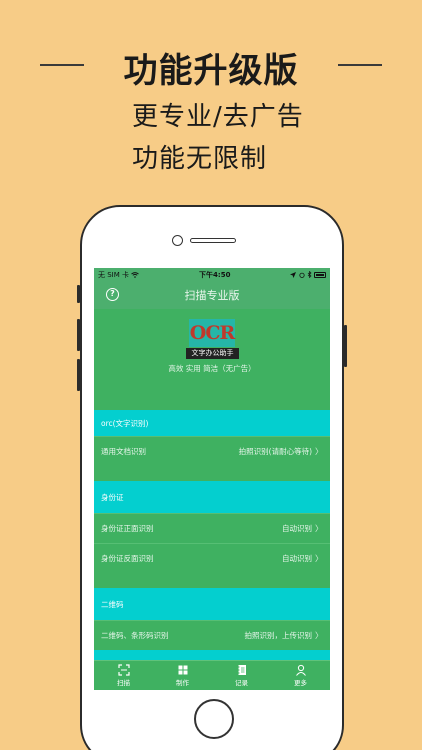 This screenshot has width=422, height=750. What do you see at coordinates (78, 375) in the screenshot?
I see `phone-volume-down` at bounding box center [78, 375].